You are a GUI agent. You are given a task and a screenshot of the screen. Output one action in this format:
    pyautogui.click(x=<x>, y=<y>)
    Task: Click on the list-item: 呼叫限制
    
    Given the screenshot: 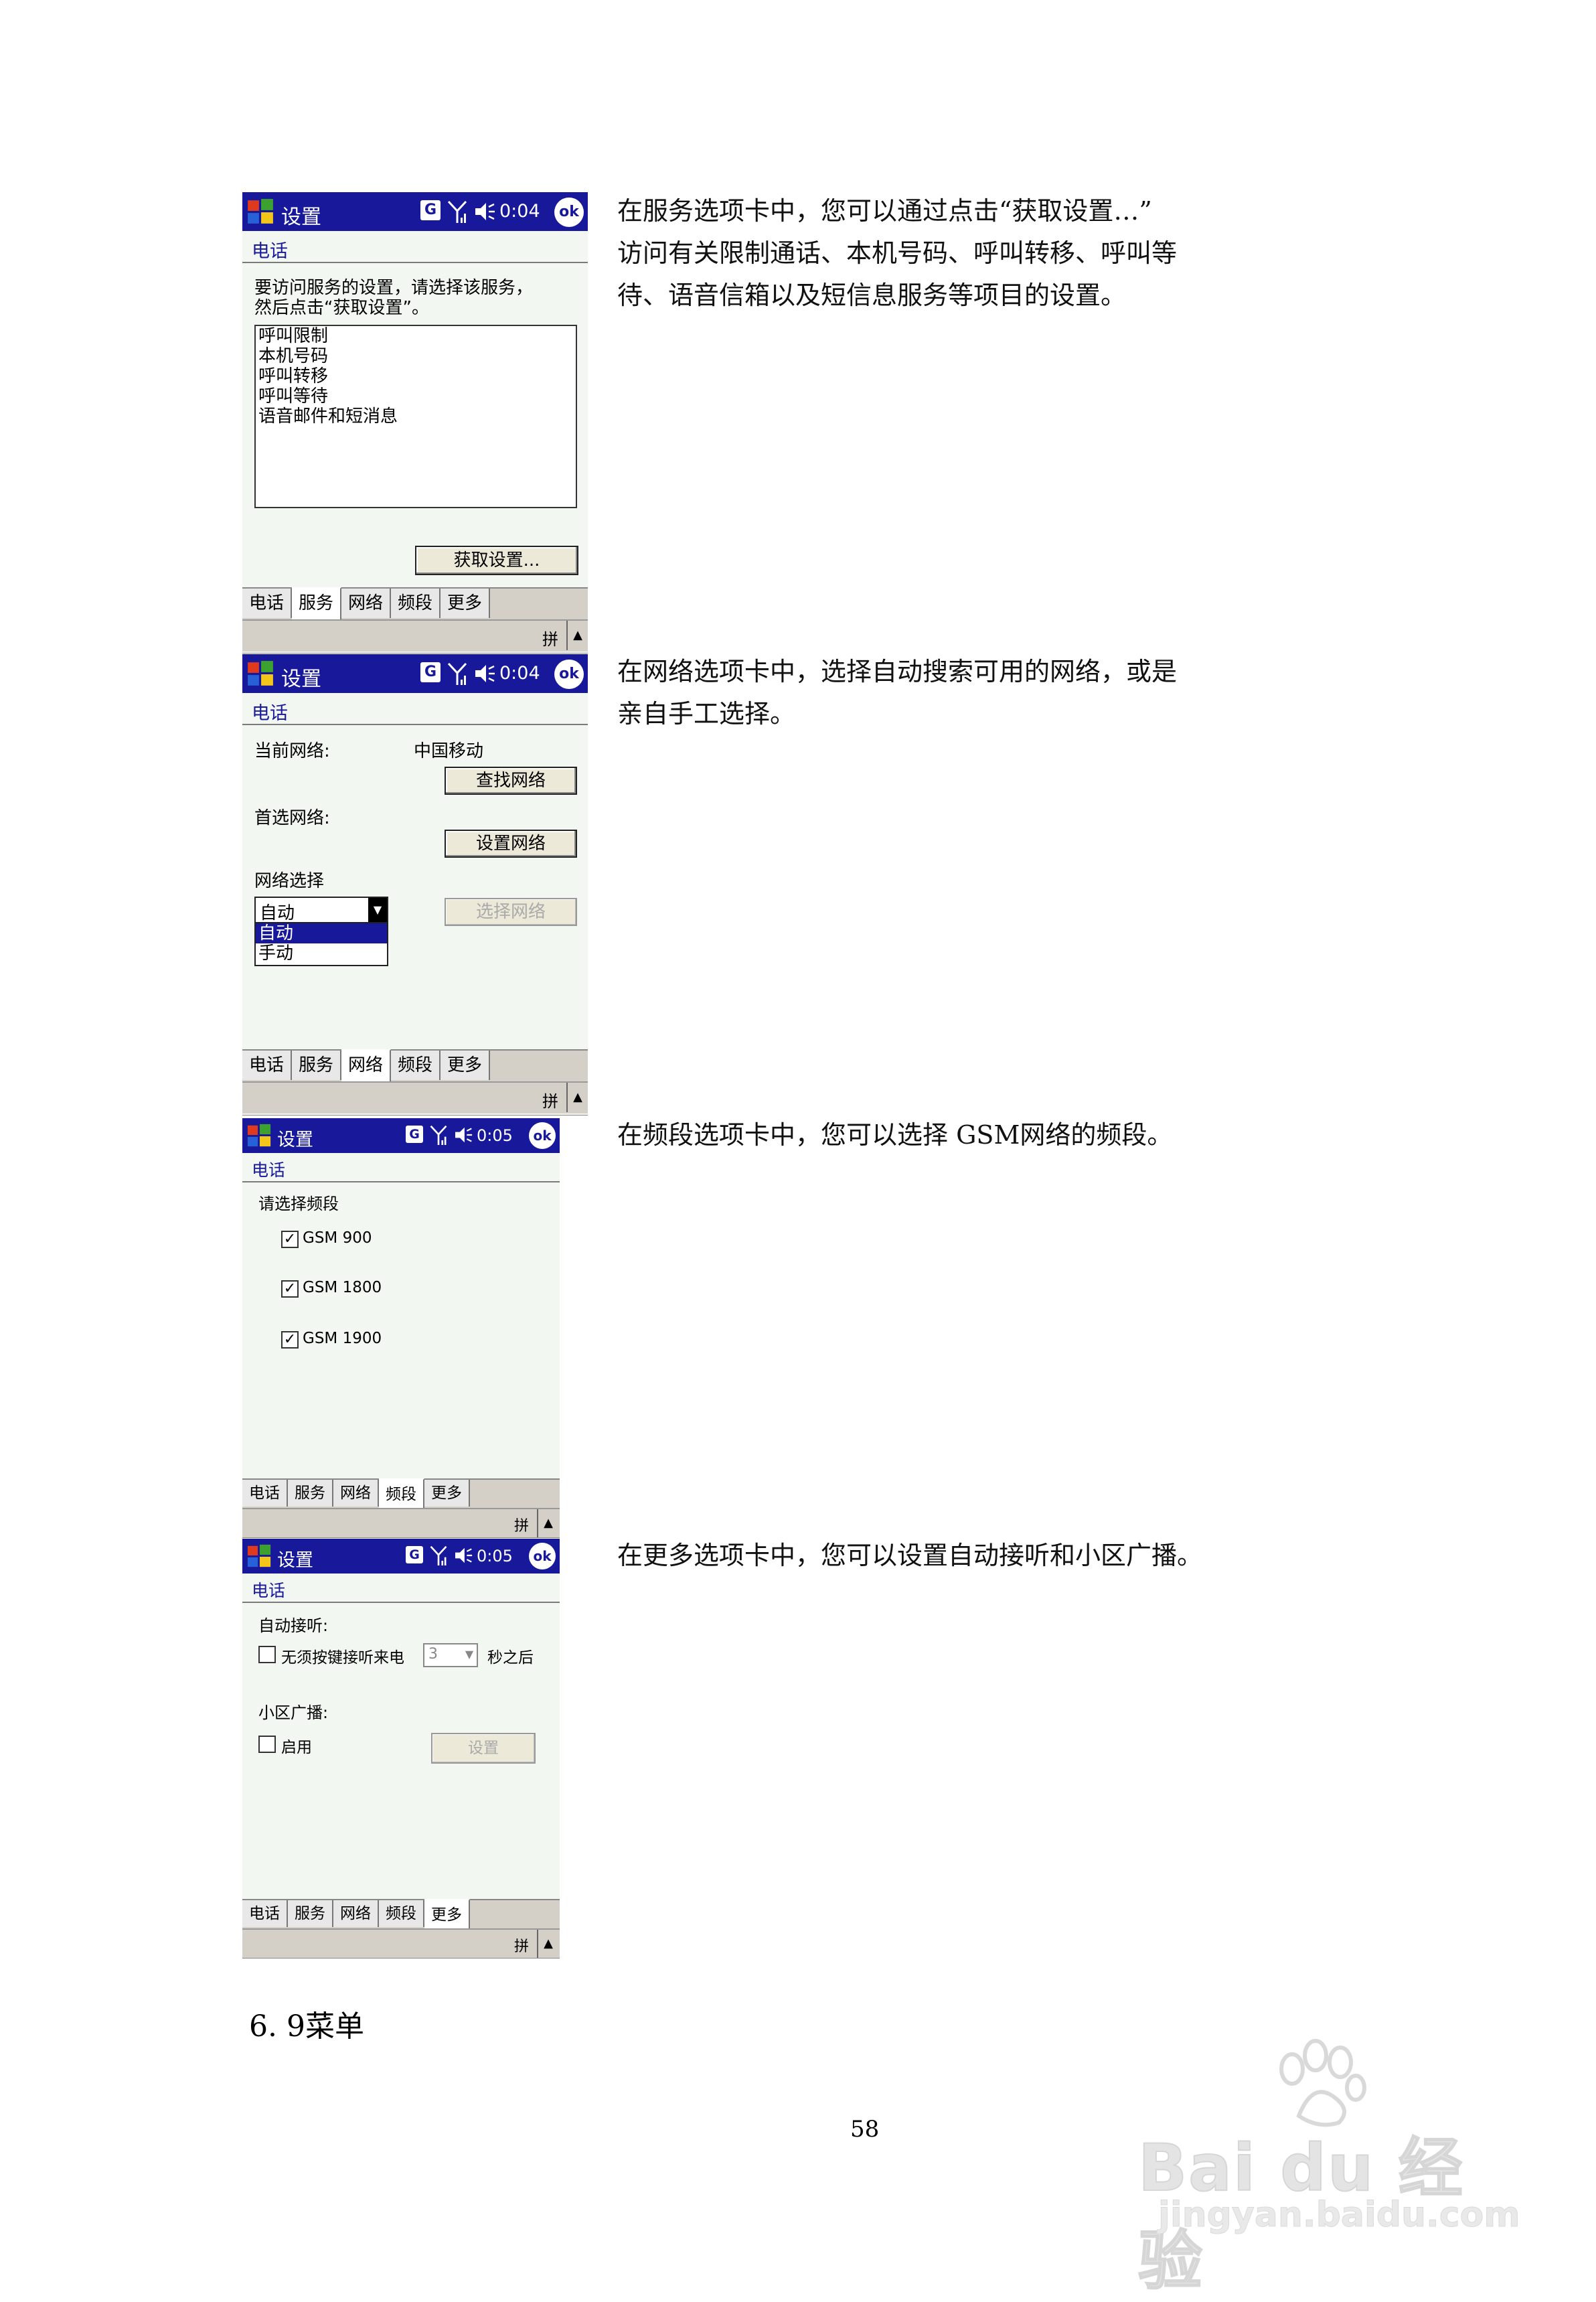 What is the action you would take?
    pyautogui.click(x=416, y=336)
    